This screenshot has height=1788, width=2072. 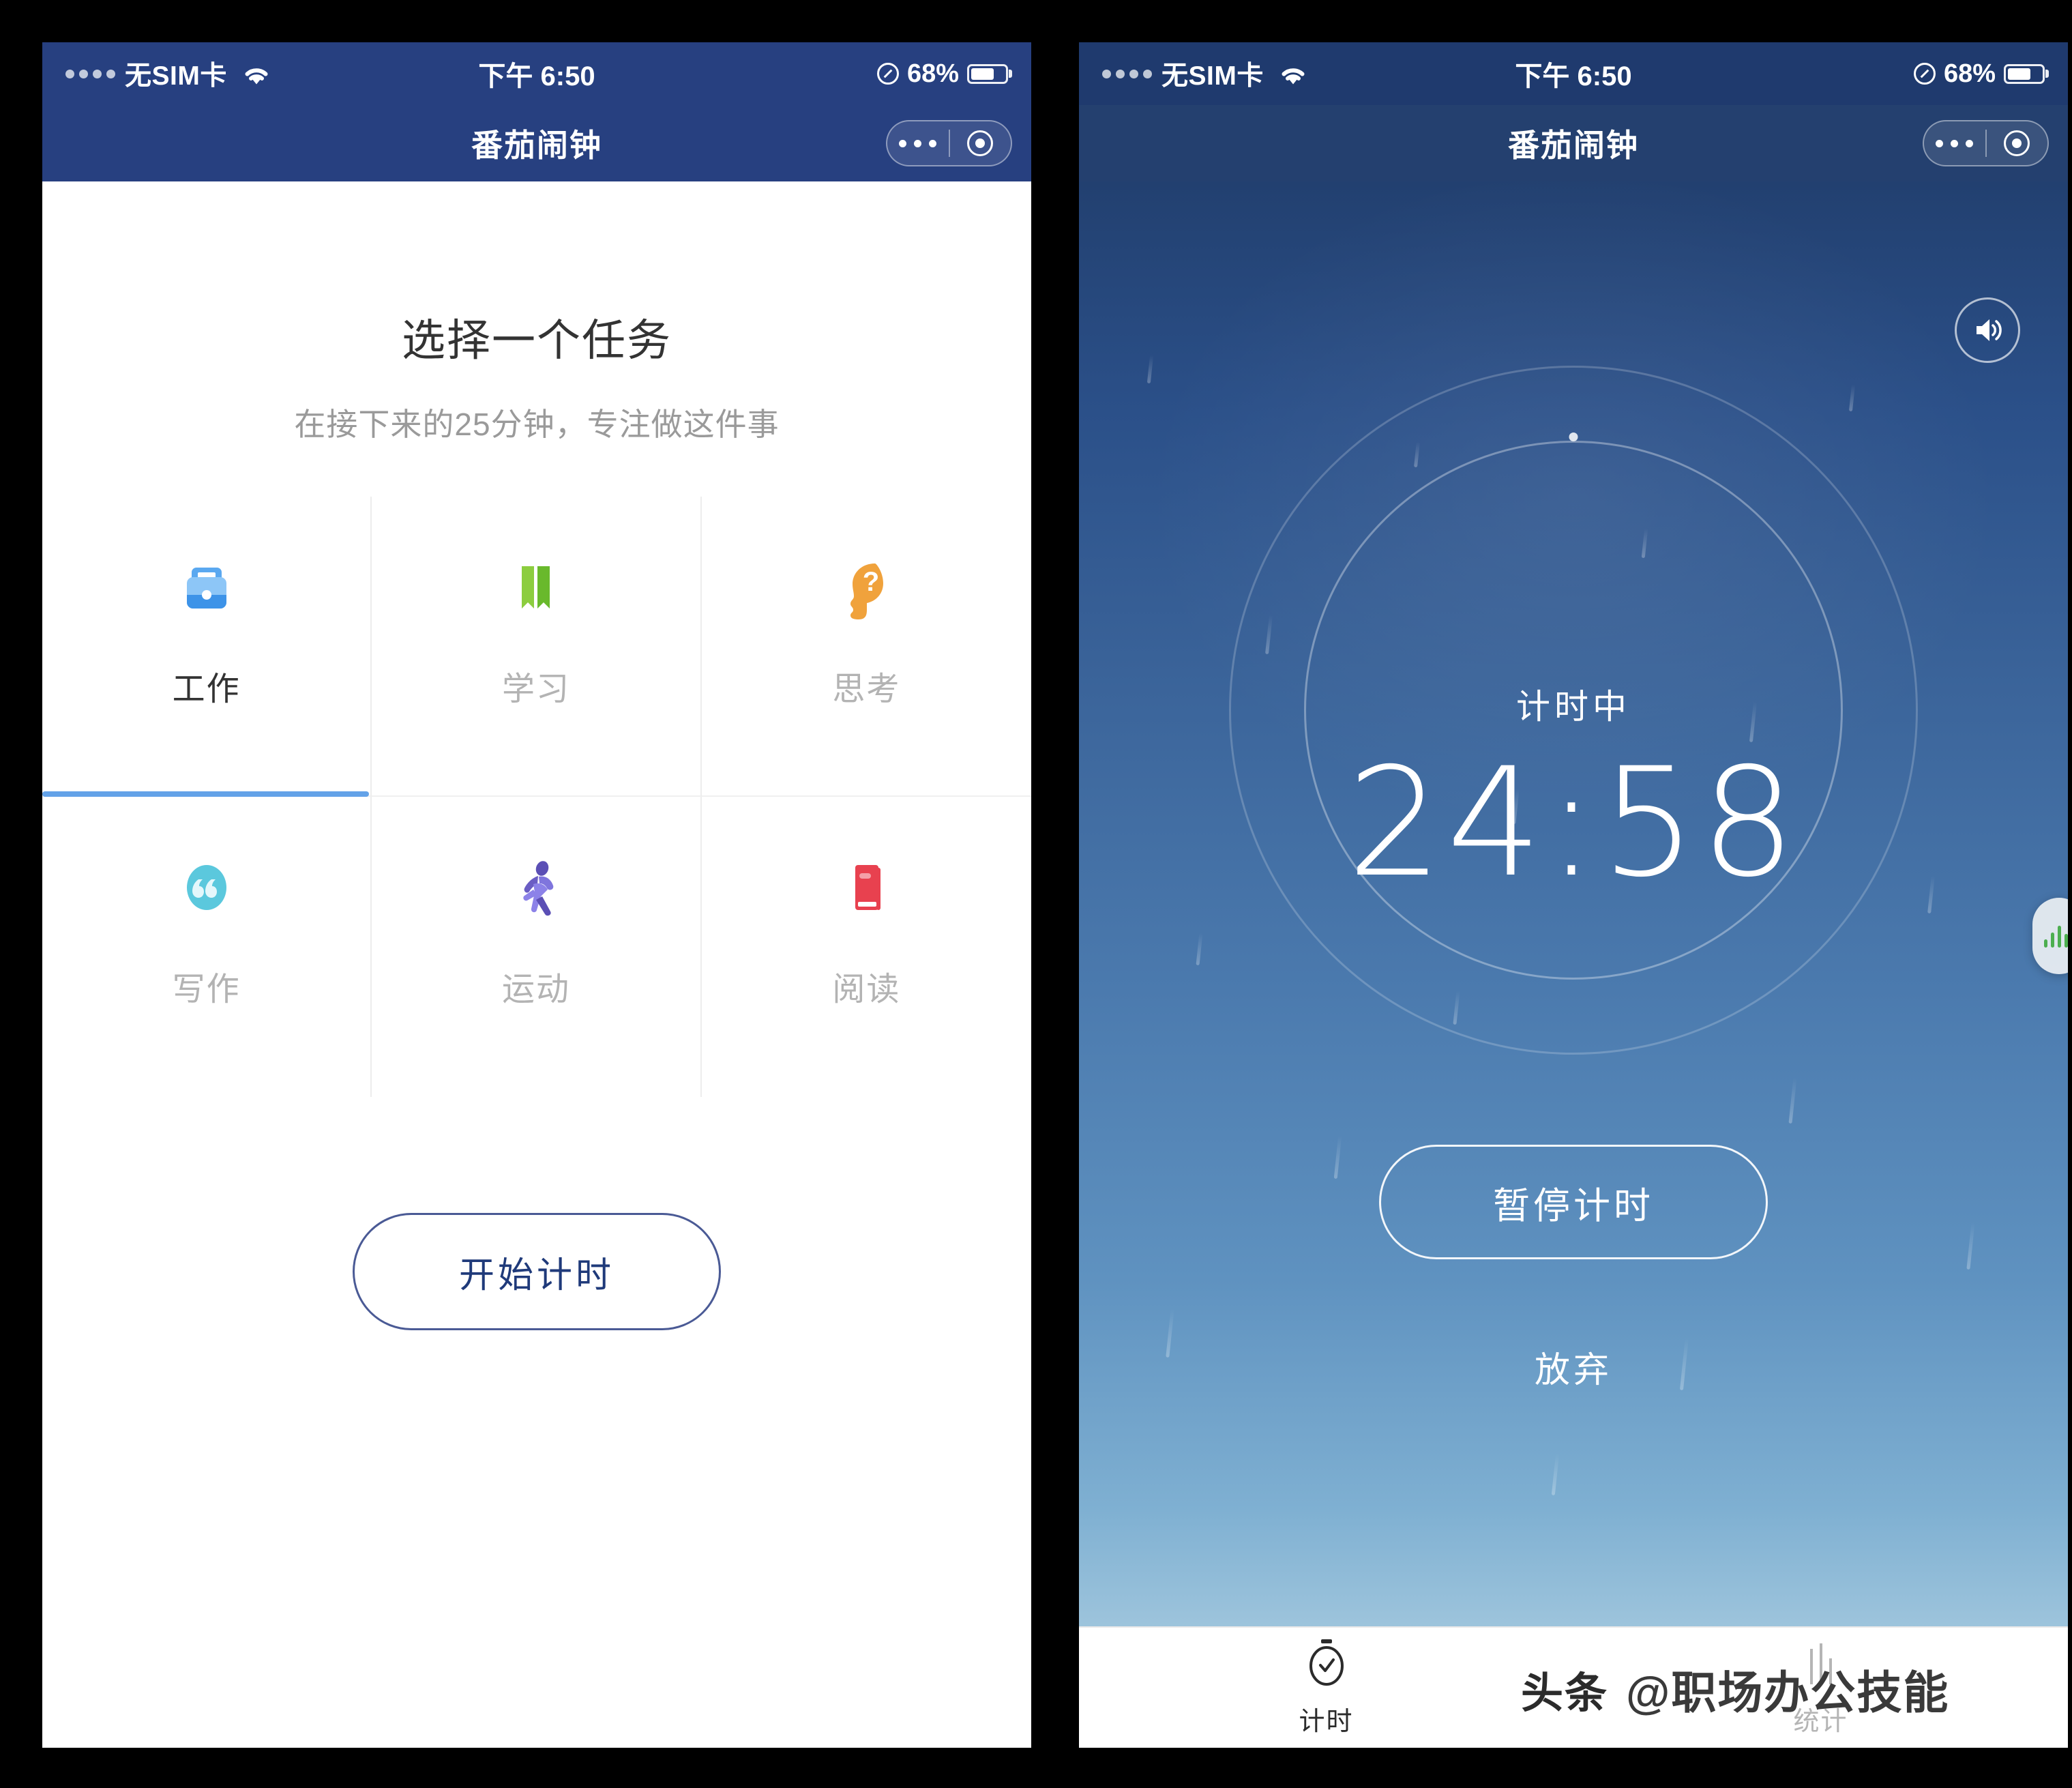 I want to click on watermark-logo: 头条, so click(x=1565, y=1693).